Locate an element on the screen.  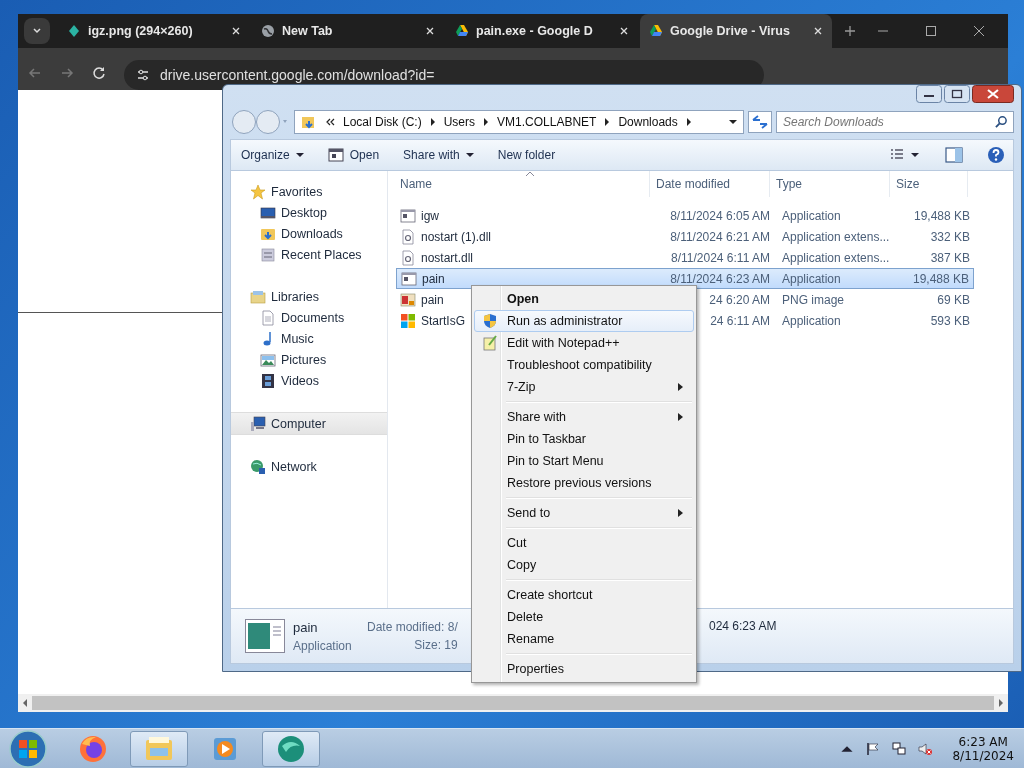
file-name: nostart.dll is located at coordinates (447, 257).